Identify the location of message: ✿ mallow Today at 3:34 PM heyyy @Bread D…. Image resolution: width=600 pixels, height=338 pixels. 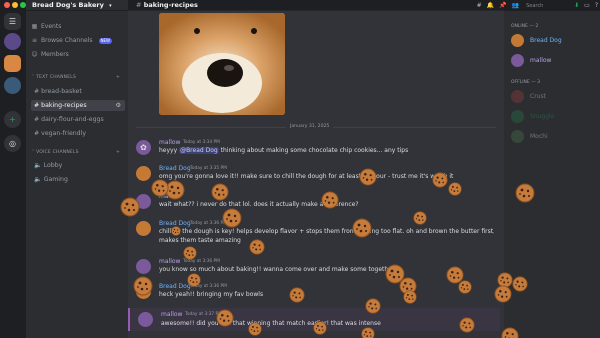
(314, 147).